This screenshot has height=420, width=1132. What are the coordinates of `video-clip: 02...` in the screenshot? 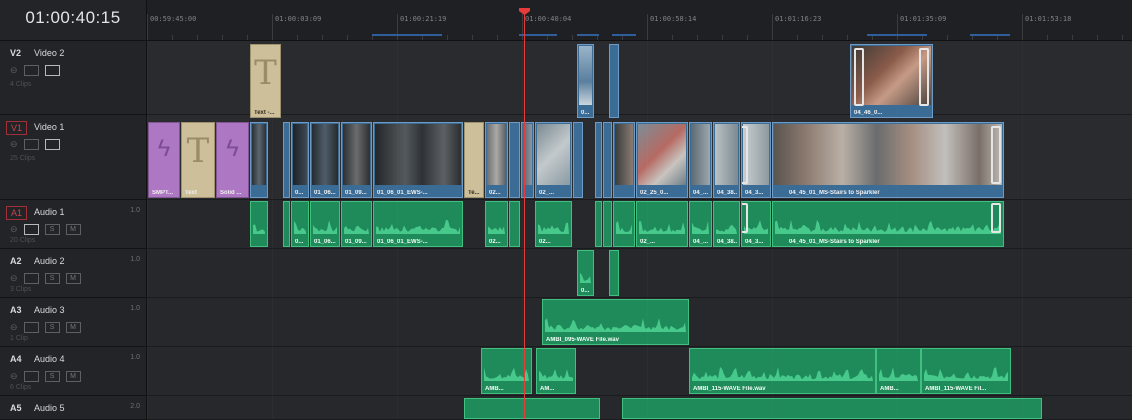 It's located at (496, 160).